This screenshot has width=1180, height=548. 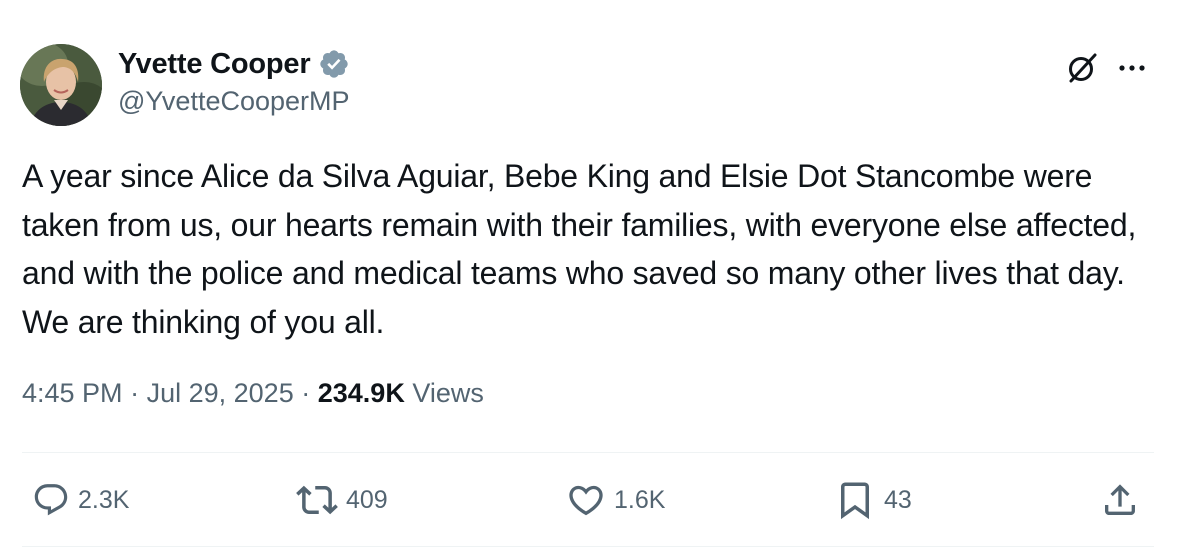 I want to click on share-icon, so click(x=1120, y=499).